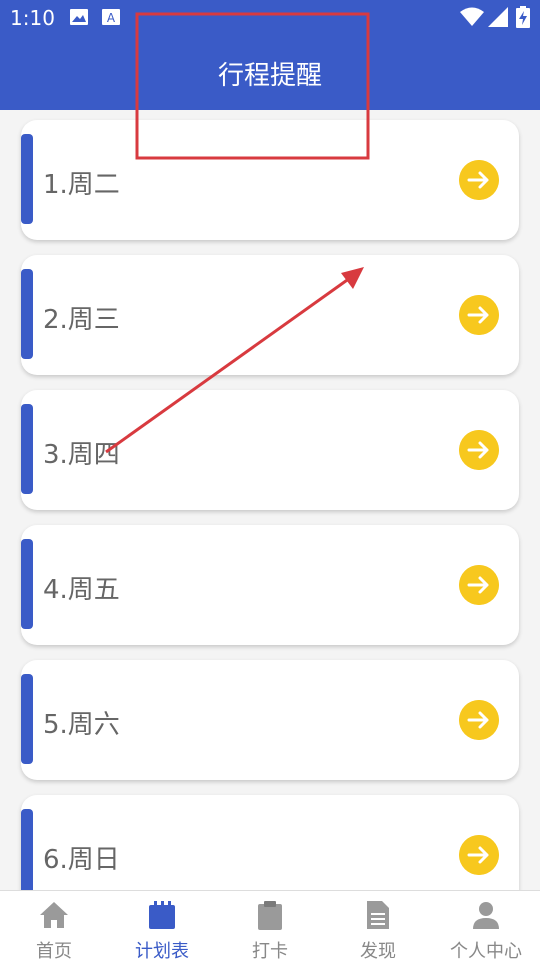 The width and height of the screenshot is (540, 960). What do you see at coordinates (81, 860) in the screenshot?
I see `schedule-item-label: 6.周日` at bounding box center [81, 860].